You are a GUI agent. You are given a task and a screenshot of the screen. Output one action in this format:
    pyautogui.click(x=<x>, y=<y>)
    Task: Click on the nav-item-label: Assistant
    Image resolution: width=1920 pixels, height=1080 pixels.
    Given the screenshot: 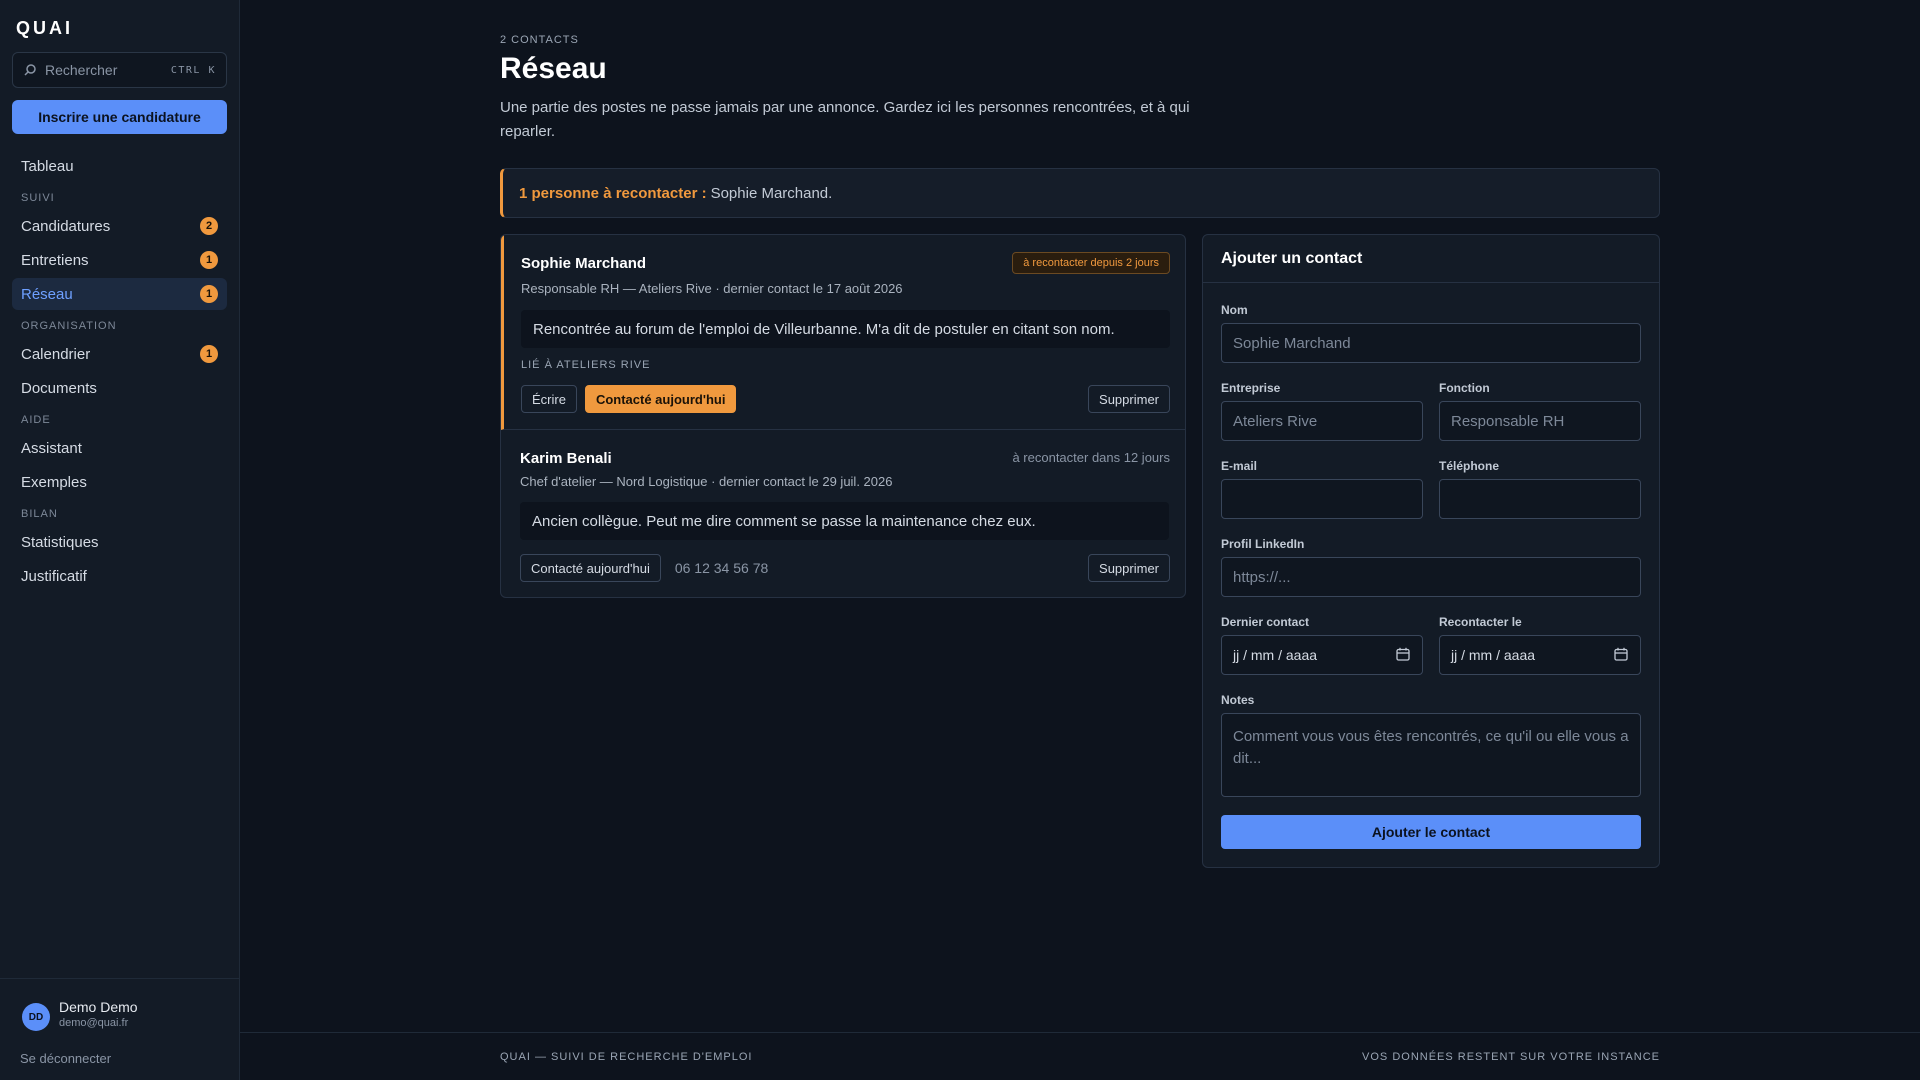 What is the action you would take?
    pyautogui.click(x=51, y=448)
    